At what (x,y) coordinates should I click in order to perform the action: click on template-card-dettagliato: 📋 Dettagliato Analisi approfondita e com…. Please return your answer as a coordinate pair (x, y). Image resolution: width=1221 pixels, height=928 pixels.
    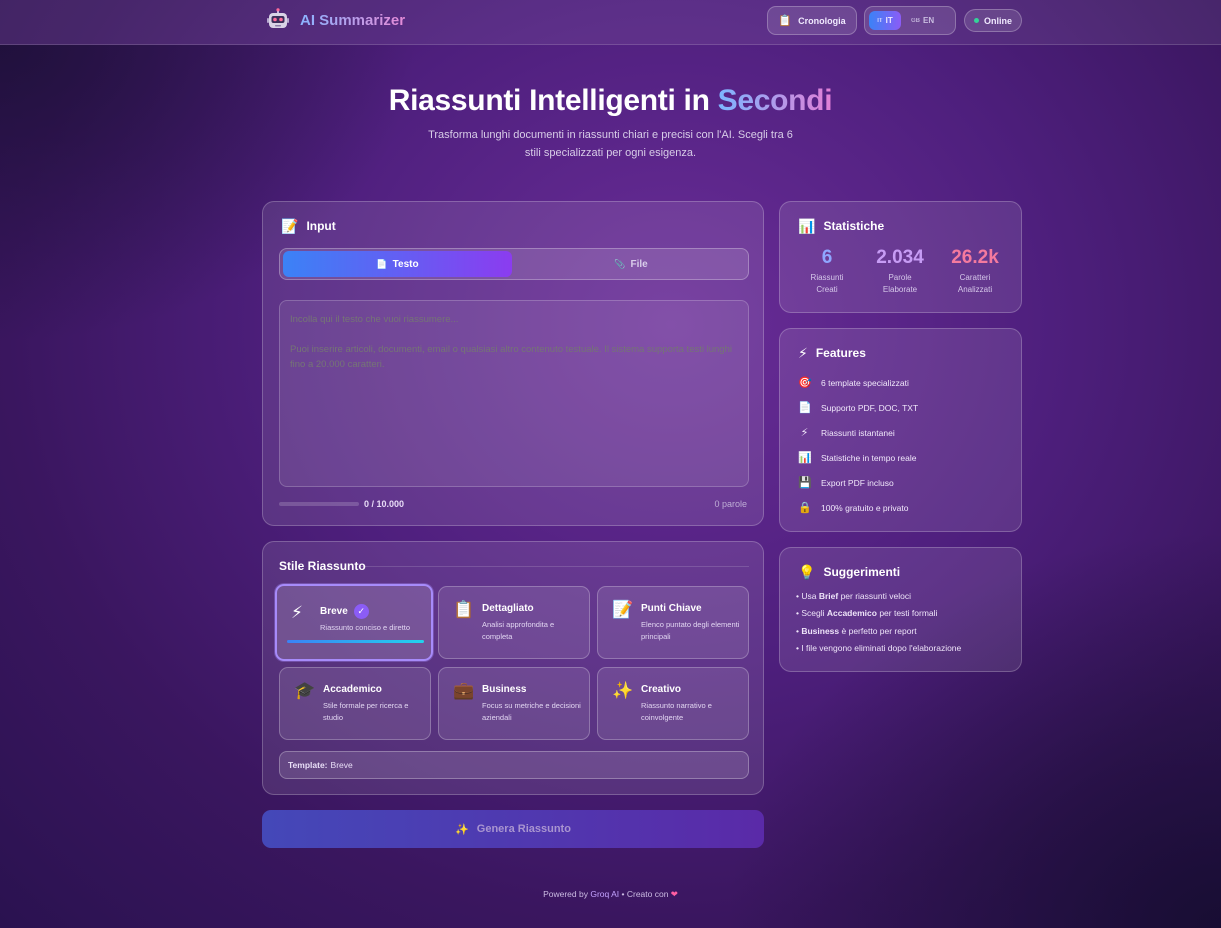
    Looking at the image, I should click on (514, 622).